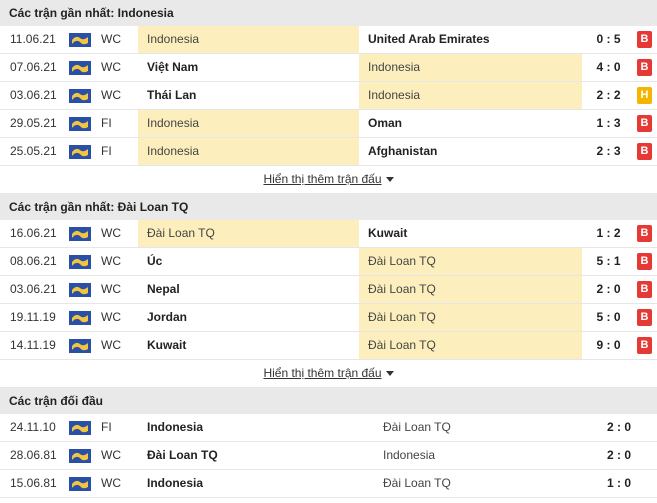 The image size is (657, 503). I want to click on match-row: 03.06.21 WC Thái Lan Indonesia 2 : 2H, so click(328, 96).